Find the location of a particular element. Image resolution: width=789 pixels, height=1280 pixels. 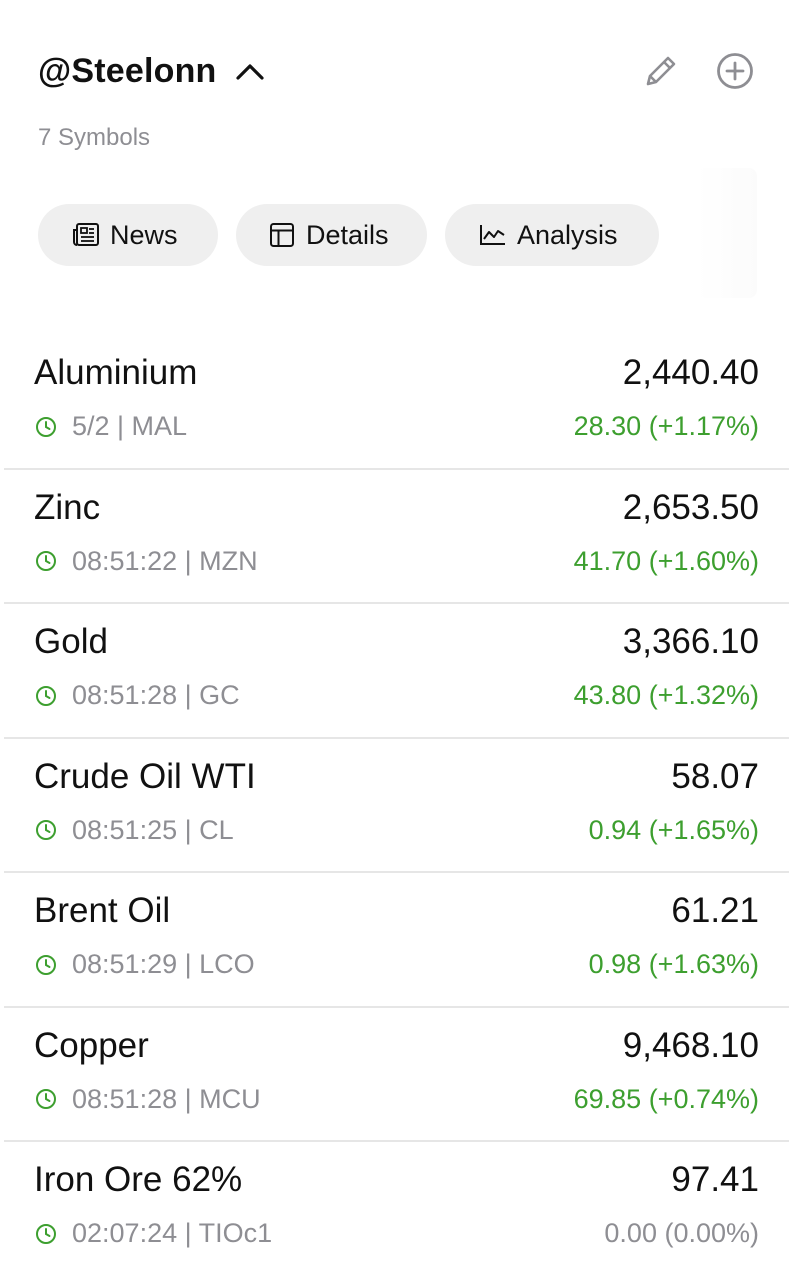

symbol-change: 0.94 (+1.65%) is located at coordinates (673, 829).